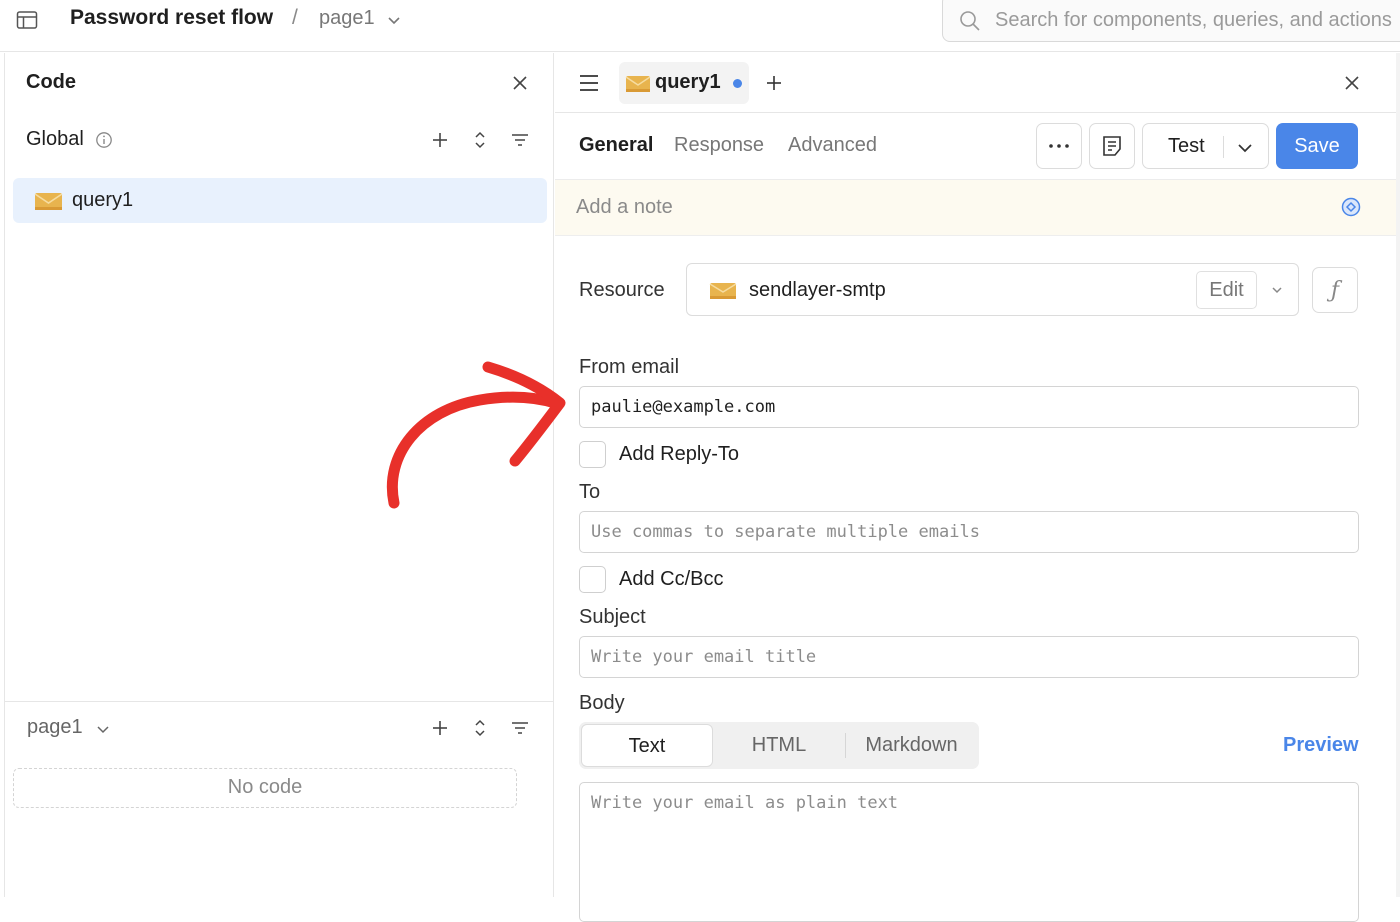 This screenshot has height=922, width=1400. I want to click on function-icon: ƒ, so click(1335, 290).